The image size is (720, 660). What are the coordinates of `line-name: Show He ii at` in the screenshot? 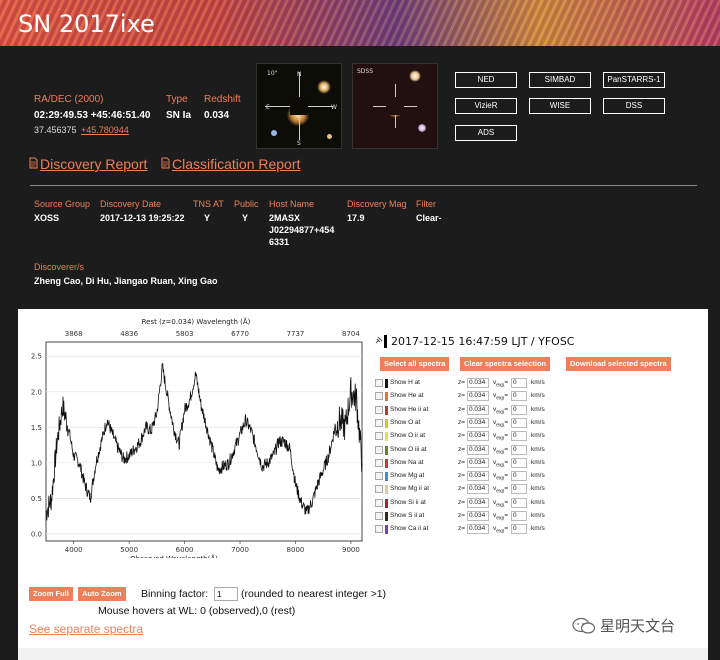 It's located at (409, 409).